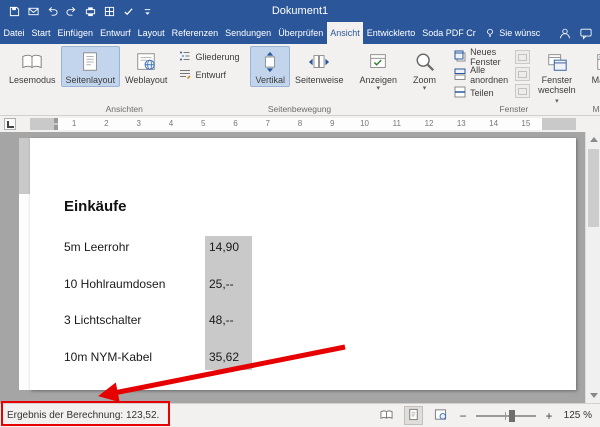 This screenshot has height=427, width=600. What do you see at coordinates (485, 56) in the screenshot?
I see `new-window-label: Neues Fenster` at bounding box center [485, 56].